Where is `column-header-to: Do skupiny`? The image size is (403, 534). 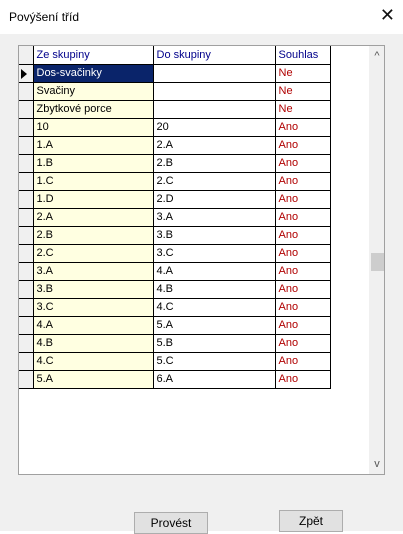 column-header-to: Do skupiny is located at coordinates (214, 55).